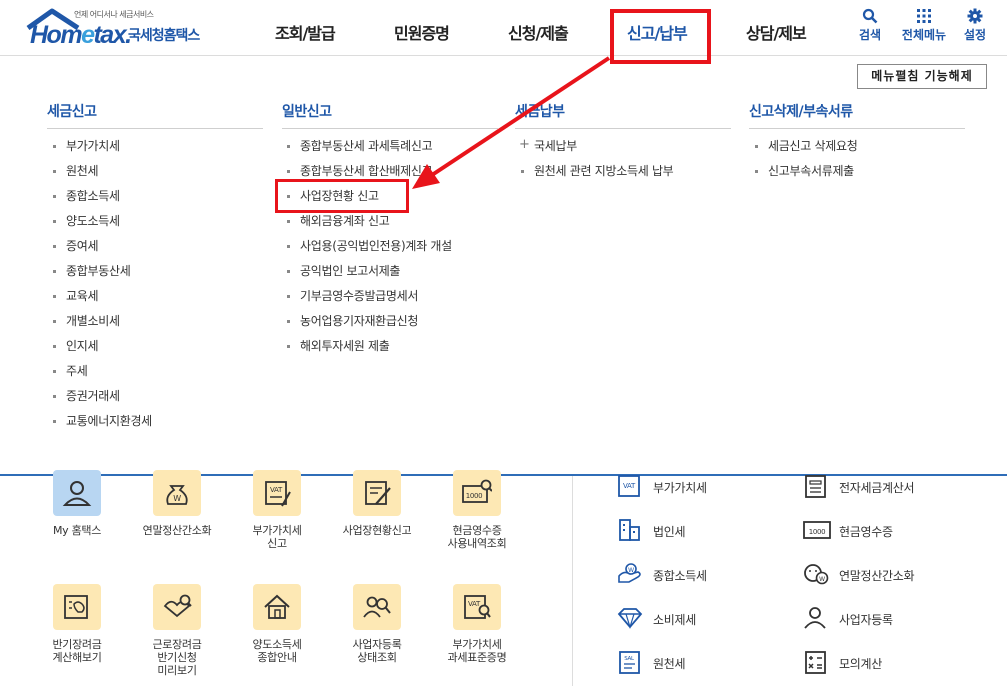 This screenshot has height=686, width=1007. What do you see at coordinates (102, 275) in the screenshot?
I see `menu-item: 종합부동산세` at bounding box center [102, 275].